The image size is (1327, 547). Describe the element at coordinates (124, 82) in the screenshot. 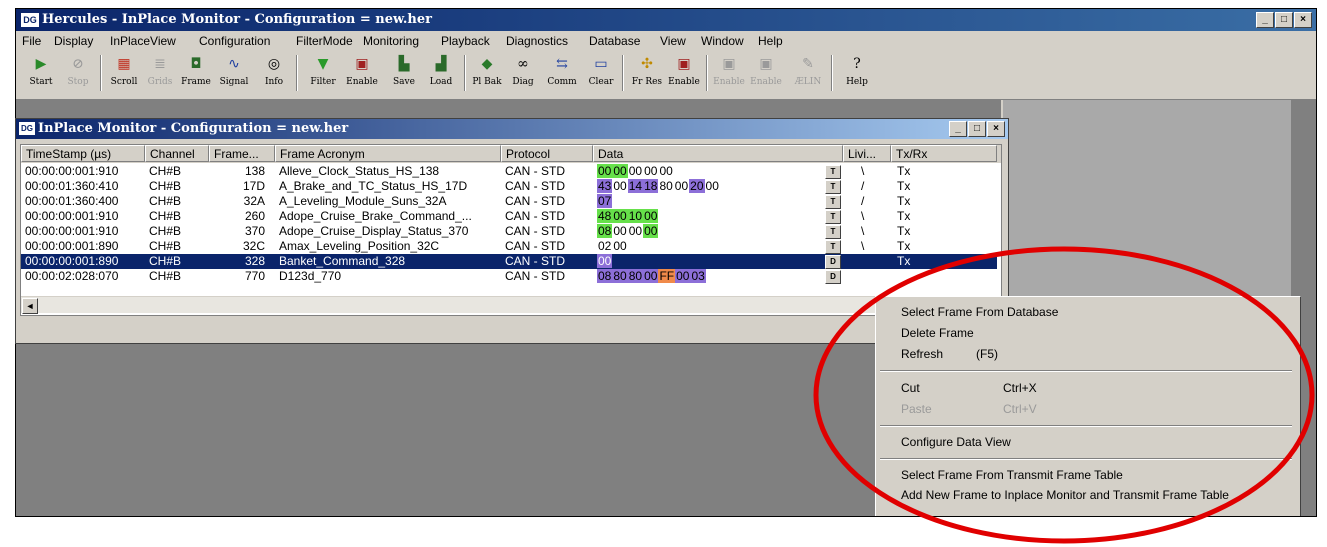

I see `scroll-label: Scroll` at that location.